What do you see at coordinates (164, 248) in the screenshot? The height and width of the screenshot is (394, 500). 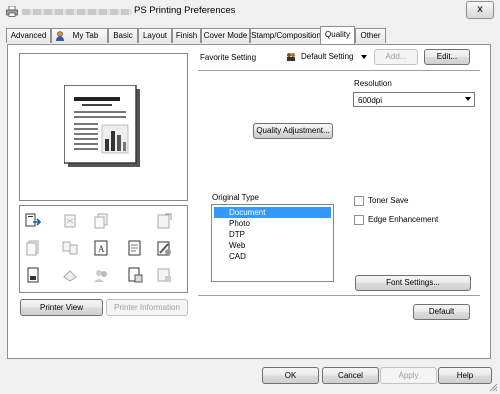 I see `watermark-icon` at bounding box center [164, 248].